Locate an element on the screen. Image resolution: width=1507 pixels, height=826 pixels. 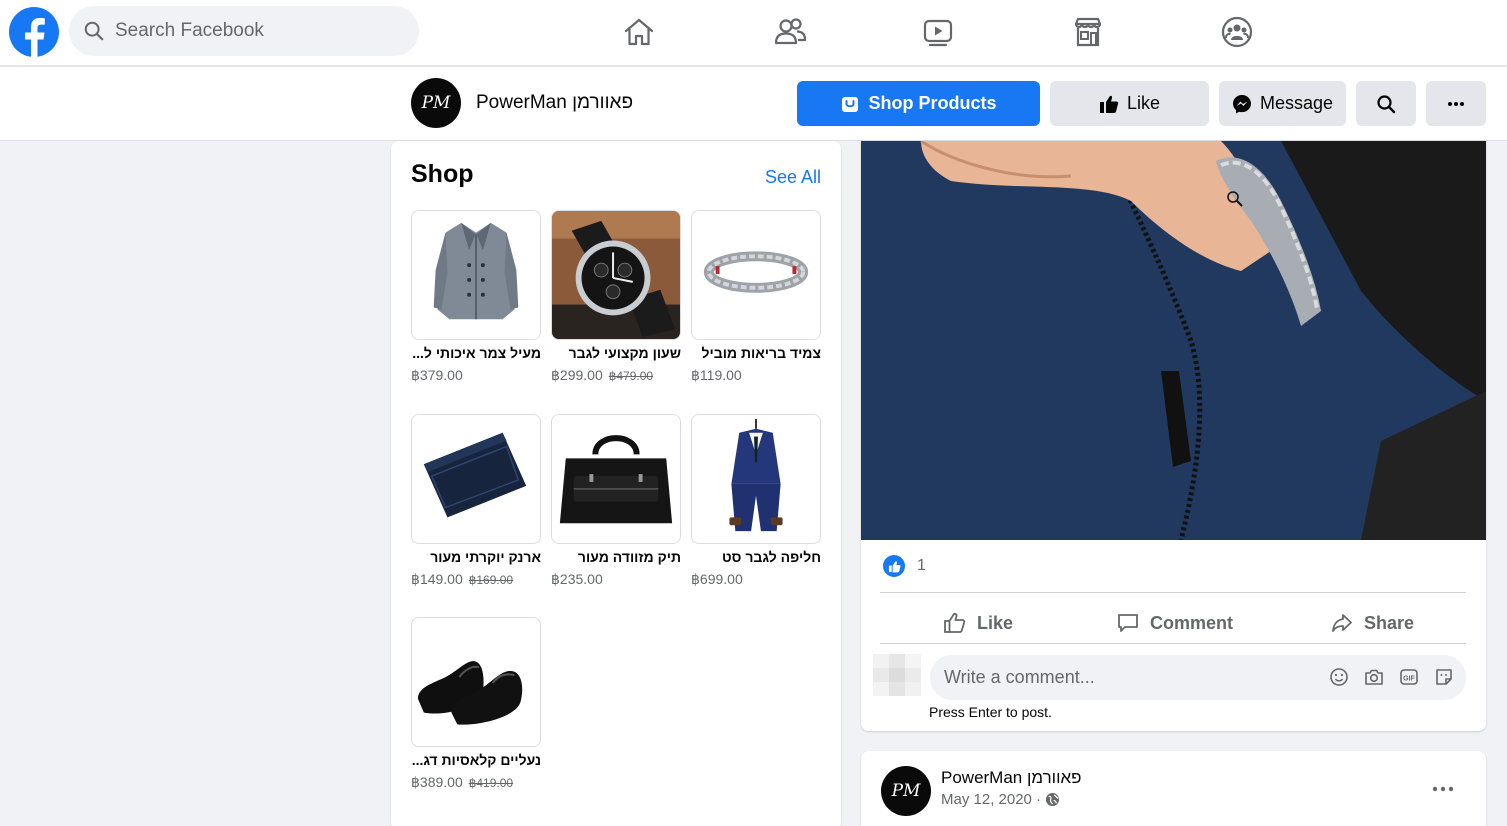
like-action-label: Like is located at coordinates (995, 622).